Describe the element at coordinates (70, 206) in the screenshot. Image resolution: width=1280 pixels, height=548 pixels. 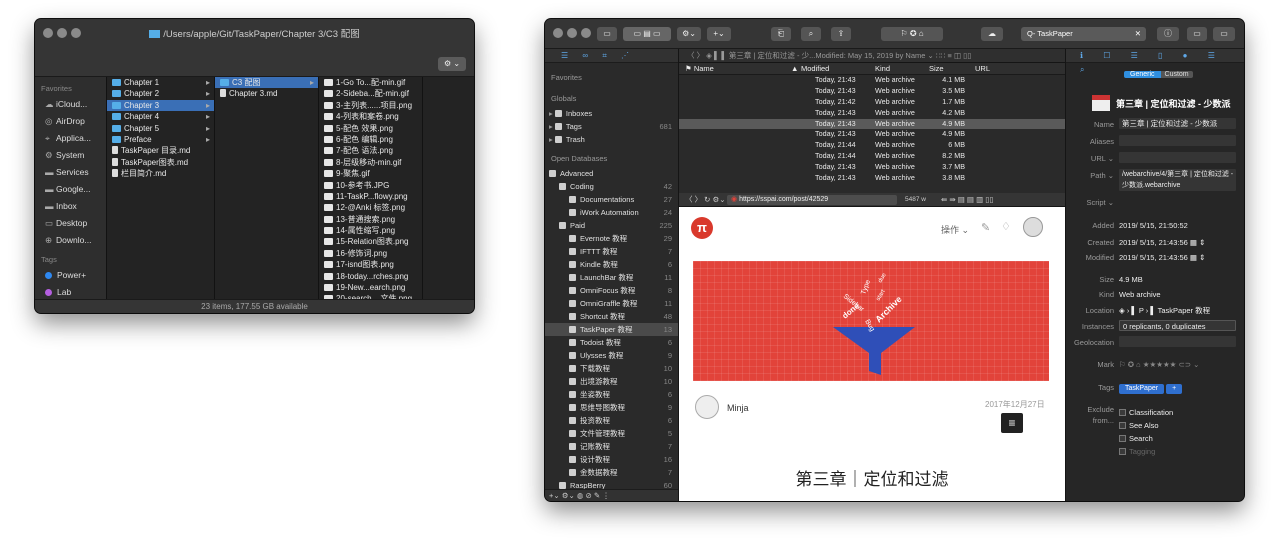
I see `sidebar-item: ▬ Inbox` at that location.